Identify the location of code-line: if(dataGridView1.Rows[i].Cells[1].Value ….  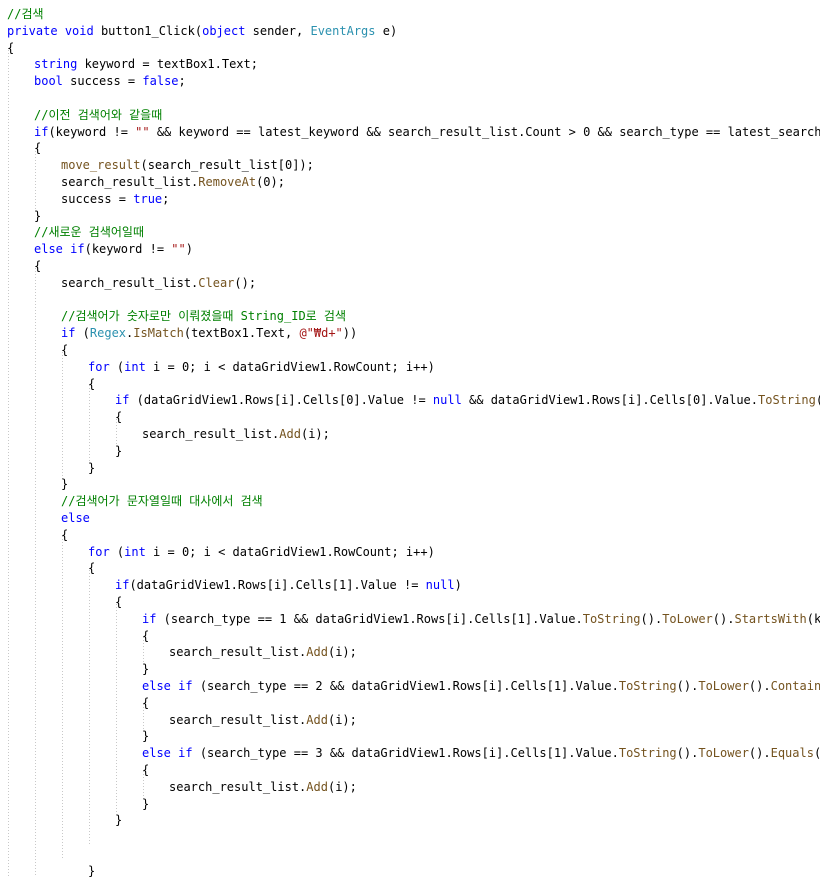
(410, 585).